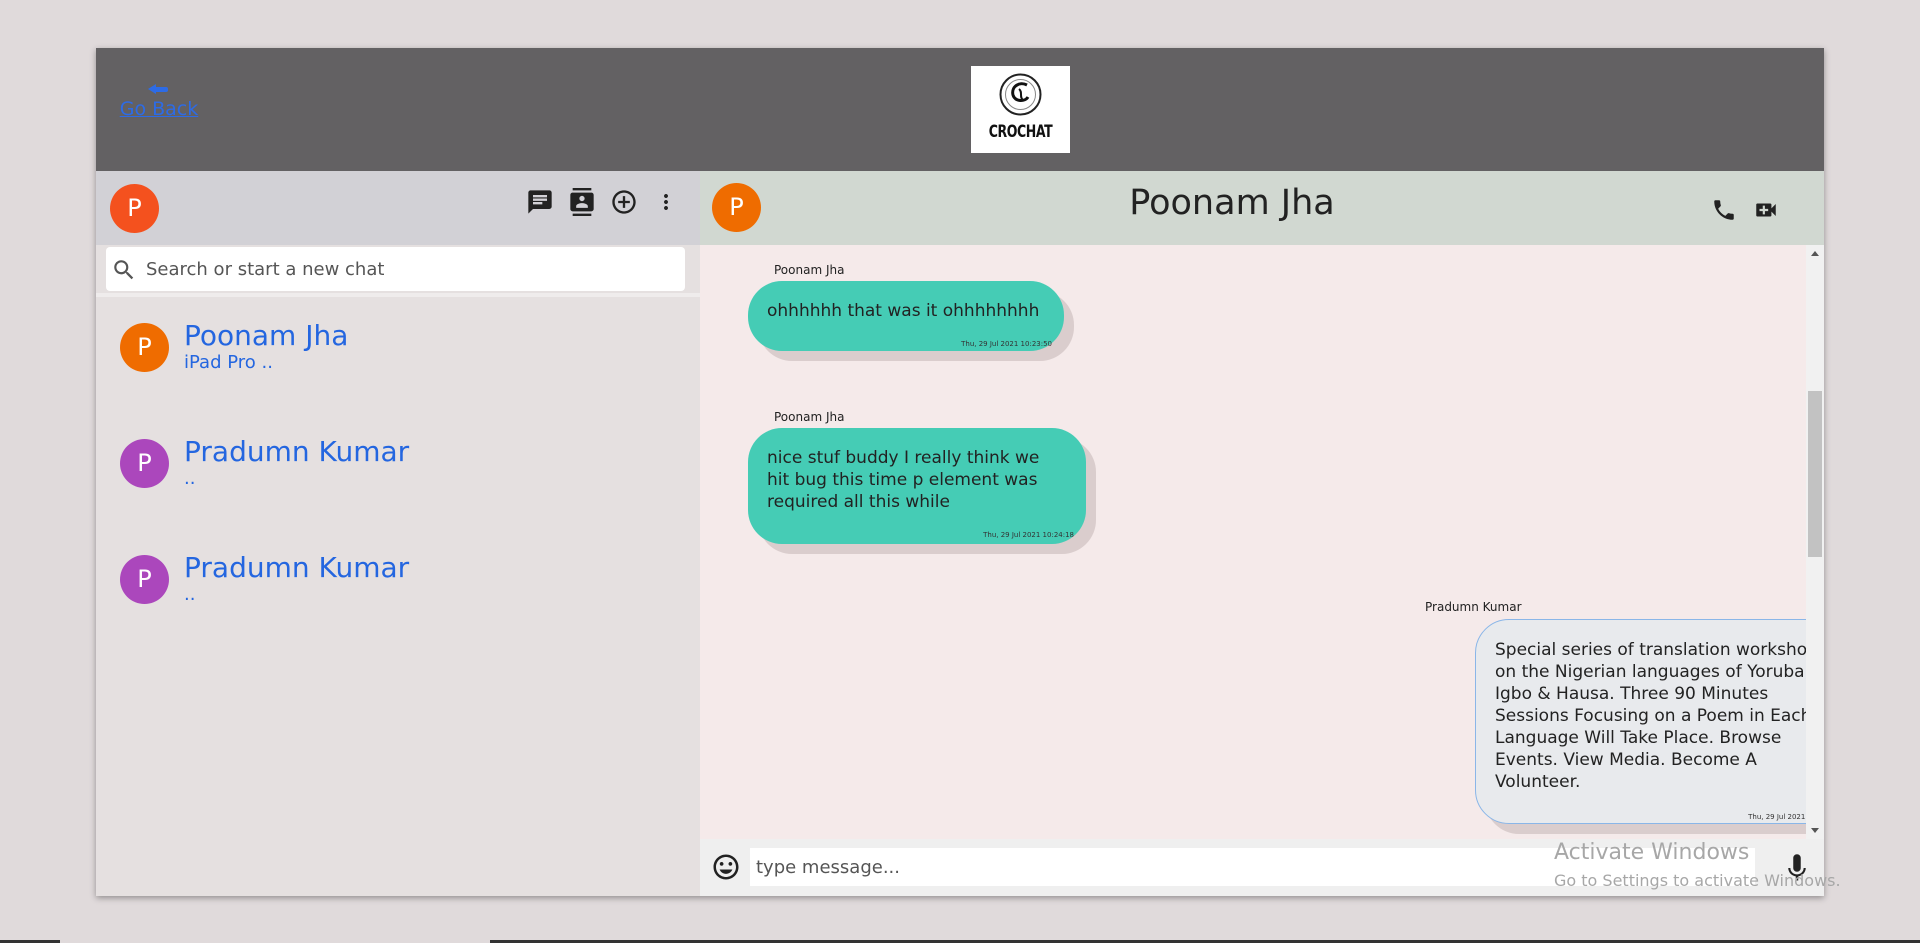  What do you see at coordinates (1006, 344) in the screenshot?
I see `message-timestamp: Thu, 29 Jul 2021 10:23:50` at bounding box center [1006, 344].